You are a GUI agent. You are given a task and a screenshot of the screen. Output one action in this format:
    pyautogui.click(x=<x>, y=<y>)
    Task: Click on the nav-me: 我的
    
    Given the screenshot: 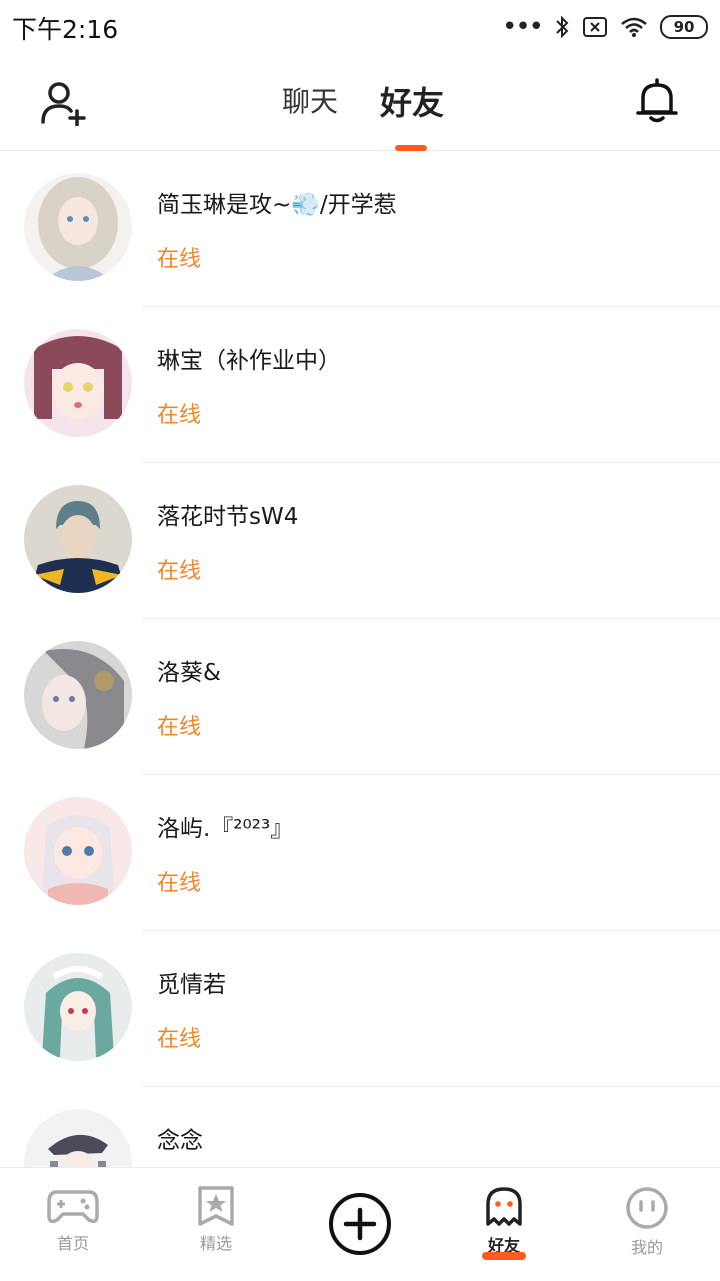 What is the action you would take?
    pyautogui.click(x=647, y=1222)
    